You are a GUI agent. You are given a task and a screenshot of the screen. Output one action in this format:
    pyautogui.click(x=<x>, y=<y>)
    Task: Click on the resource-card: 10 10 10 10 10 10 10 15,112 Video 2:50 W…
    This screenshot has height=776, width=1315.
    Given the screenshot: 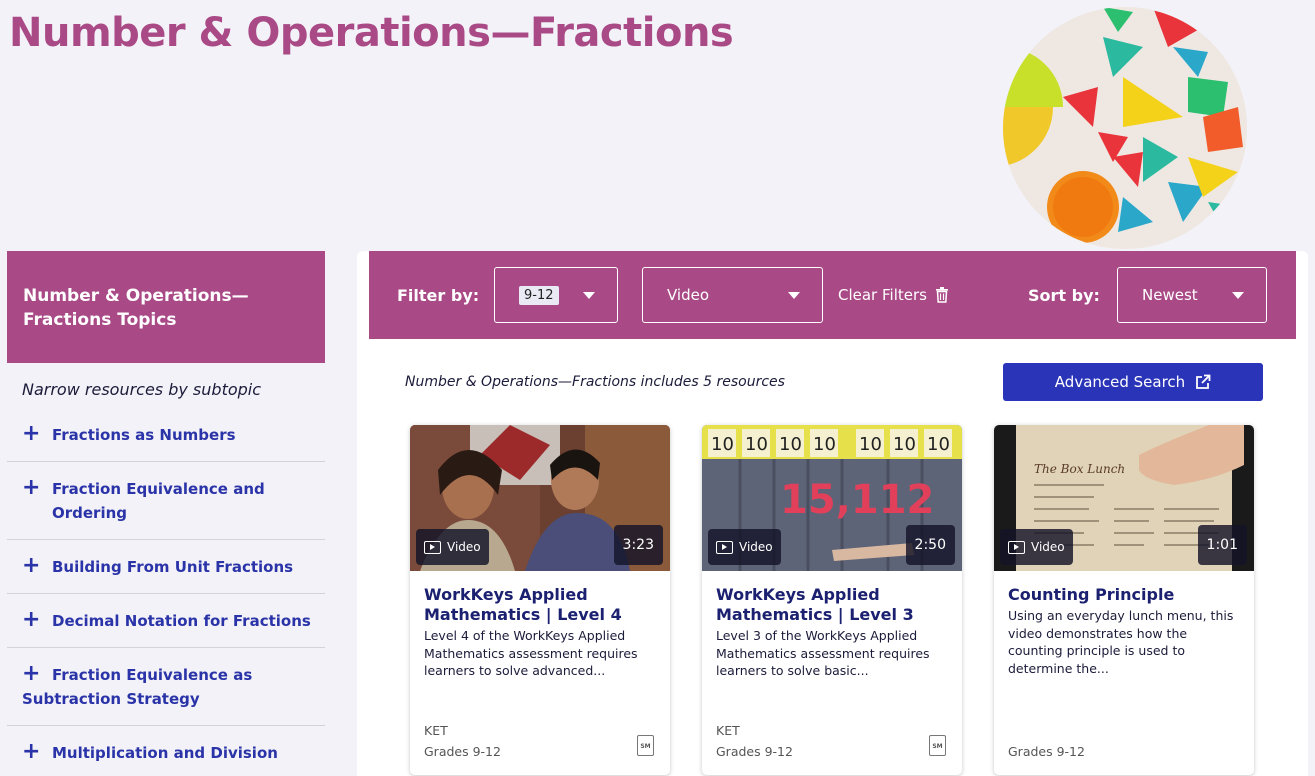 What is the action you would take?
    pyautogui.click(x=832, y=600)
    